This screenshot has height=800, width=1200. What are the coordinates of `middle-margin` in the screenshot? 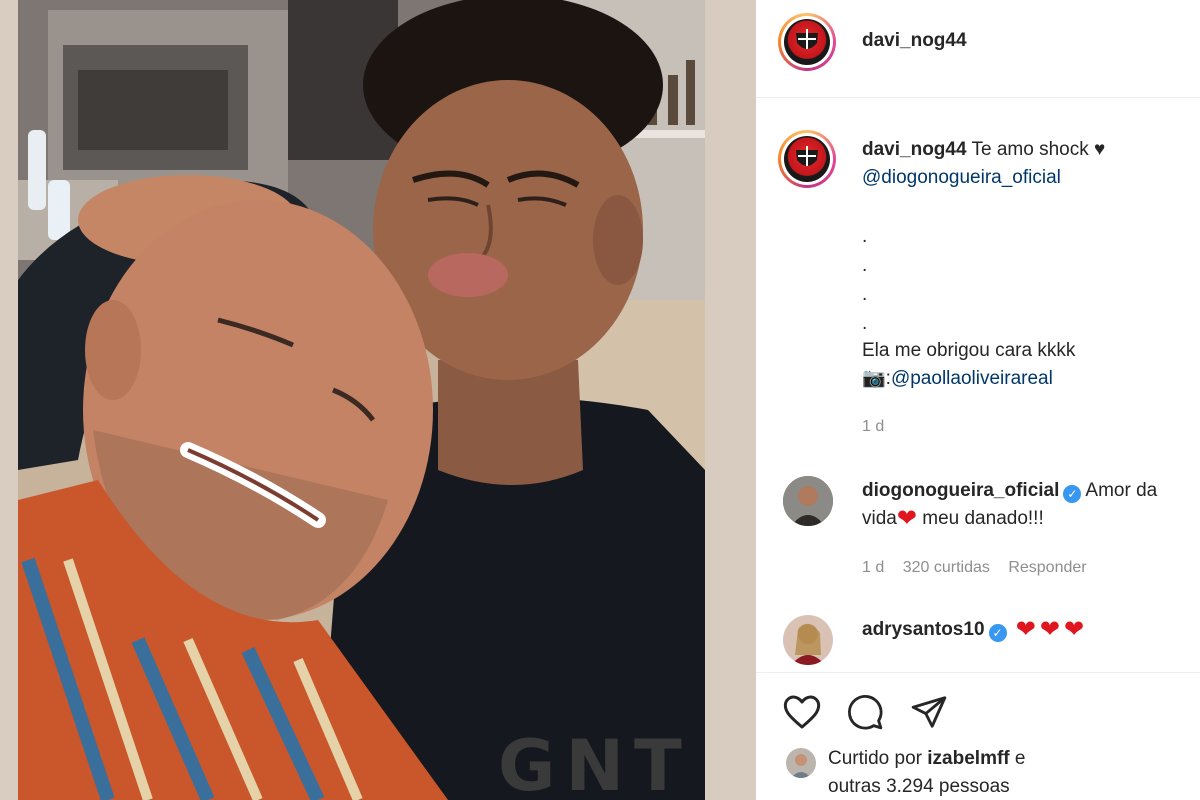 It's located at (730, 400).